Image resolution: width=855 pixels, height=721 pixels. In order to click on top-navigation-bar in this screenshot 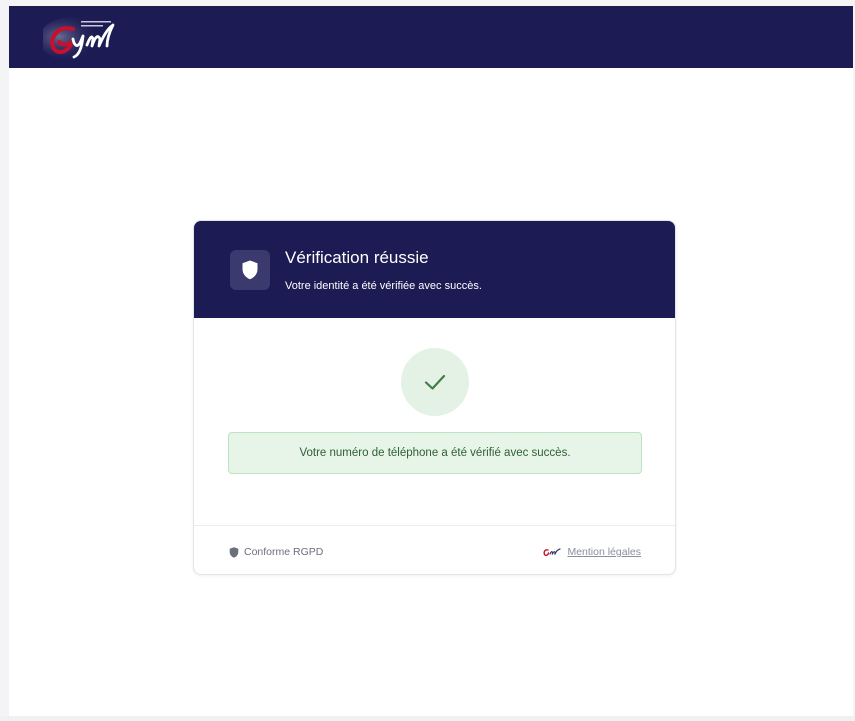, I will do `click(431, 37)`.